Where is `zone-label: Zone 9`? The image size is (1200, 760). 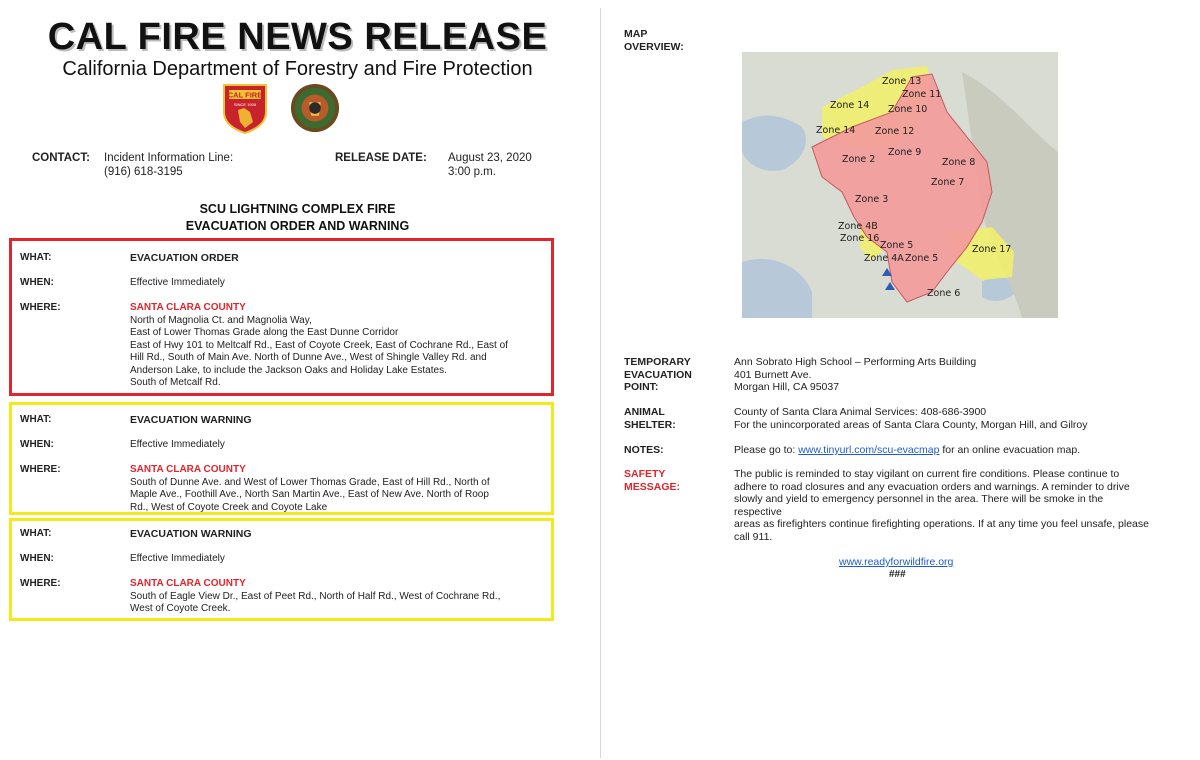 zone-label: Zone 9 is located at coordinates (904, 152).